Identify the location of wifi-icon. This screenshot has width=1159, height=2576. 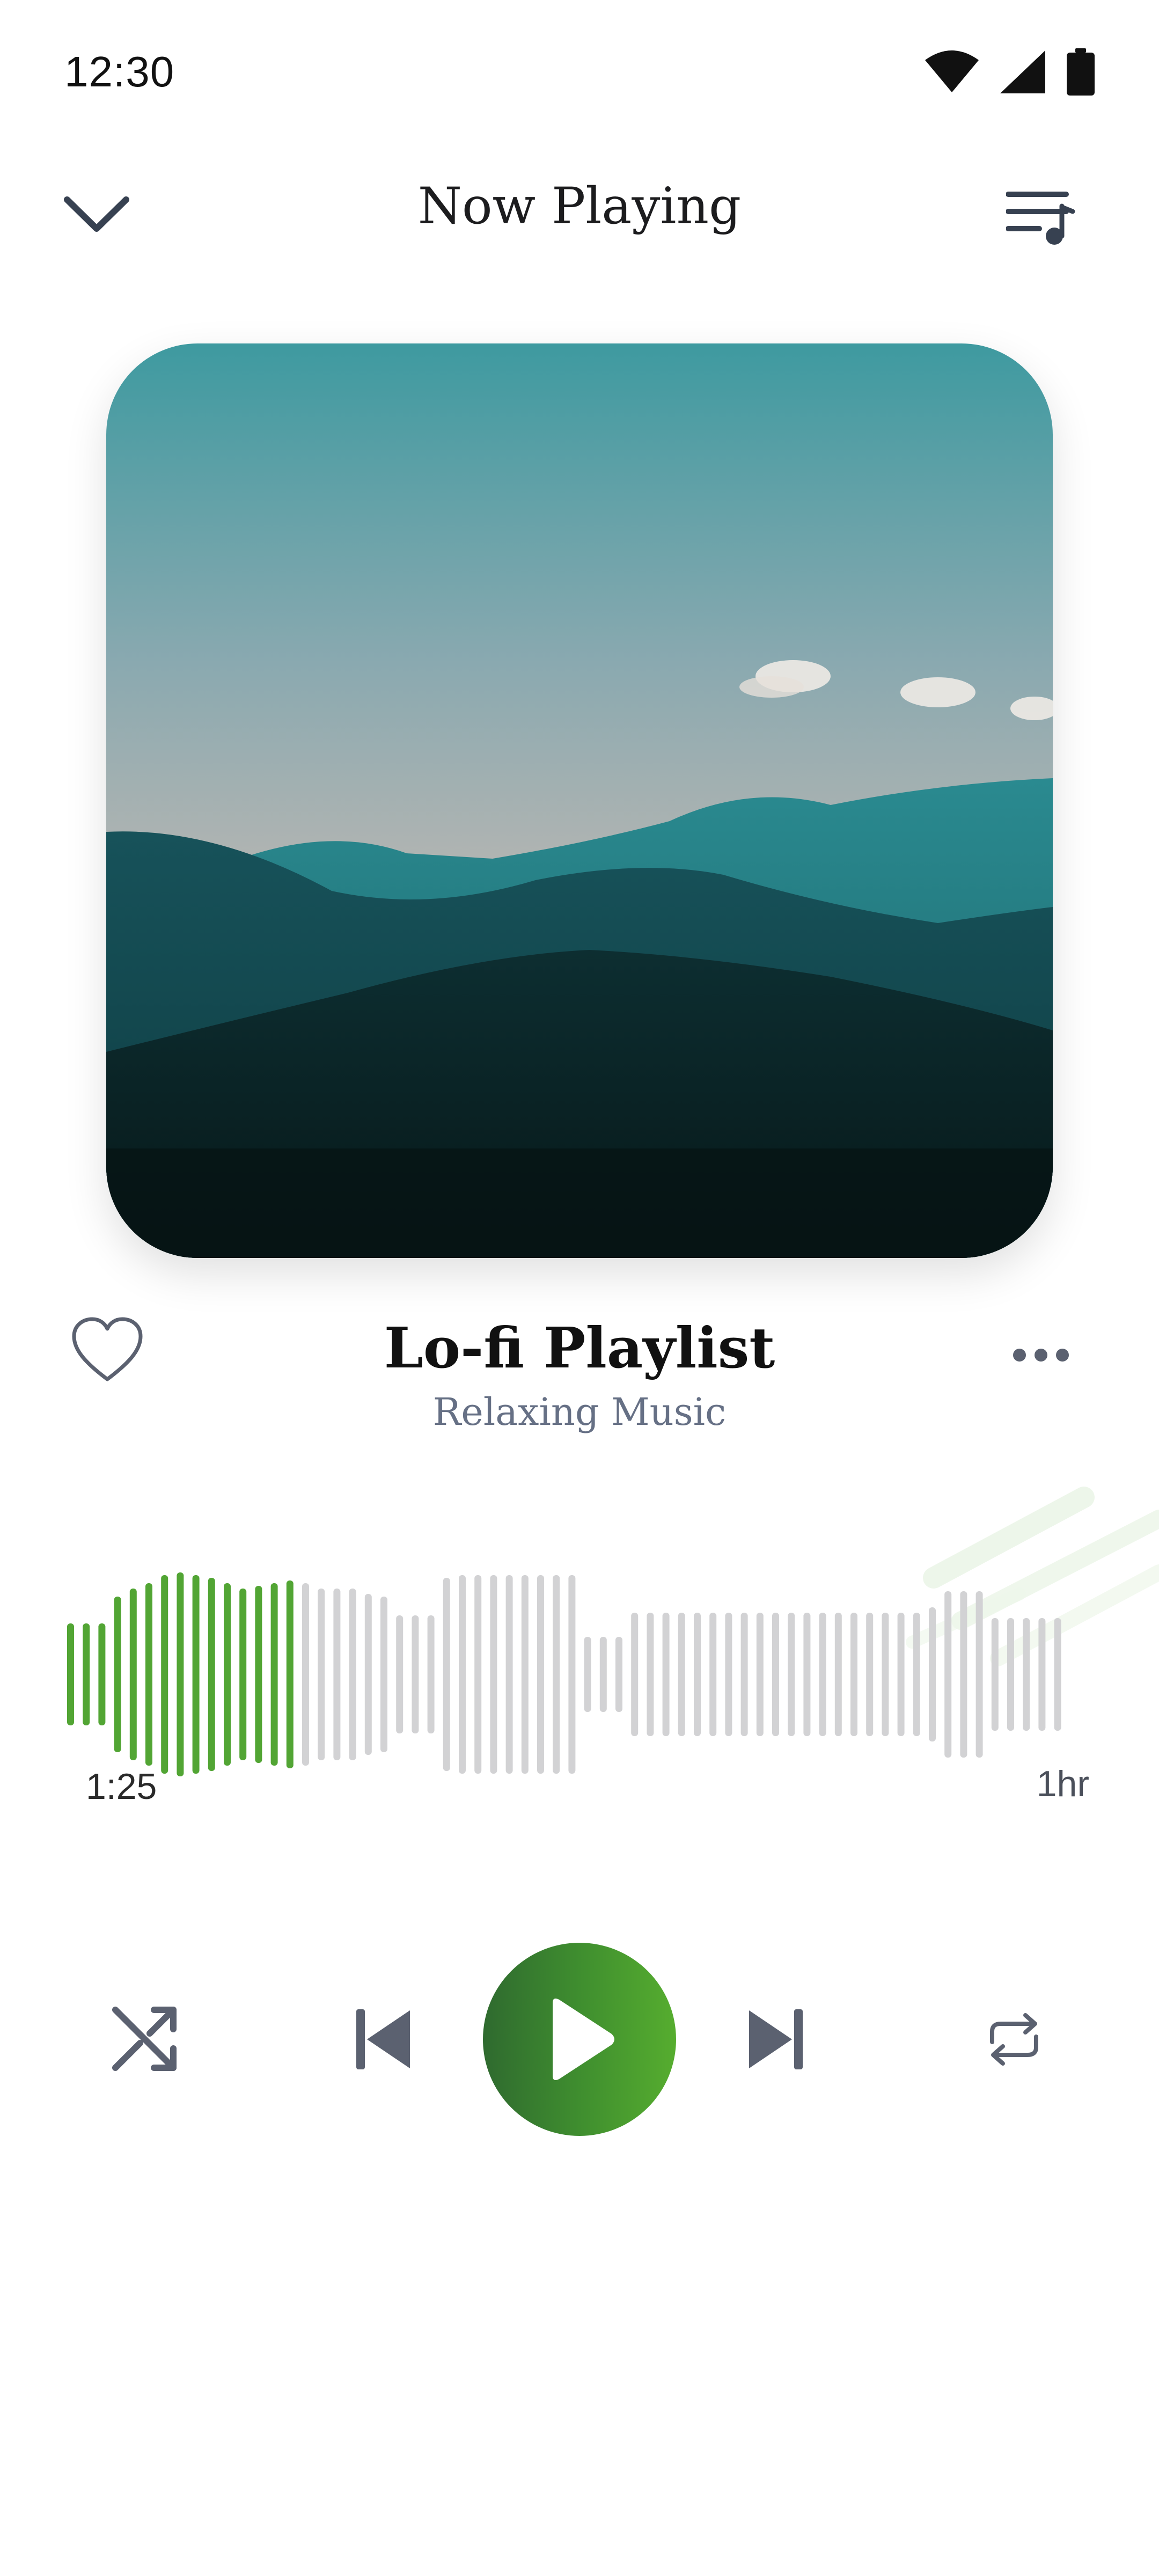
(952, 71).